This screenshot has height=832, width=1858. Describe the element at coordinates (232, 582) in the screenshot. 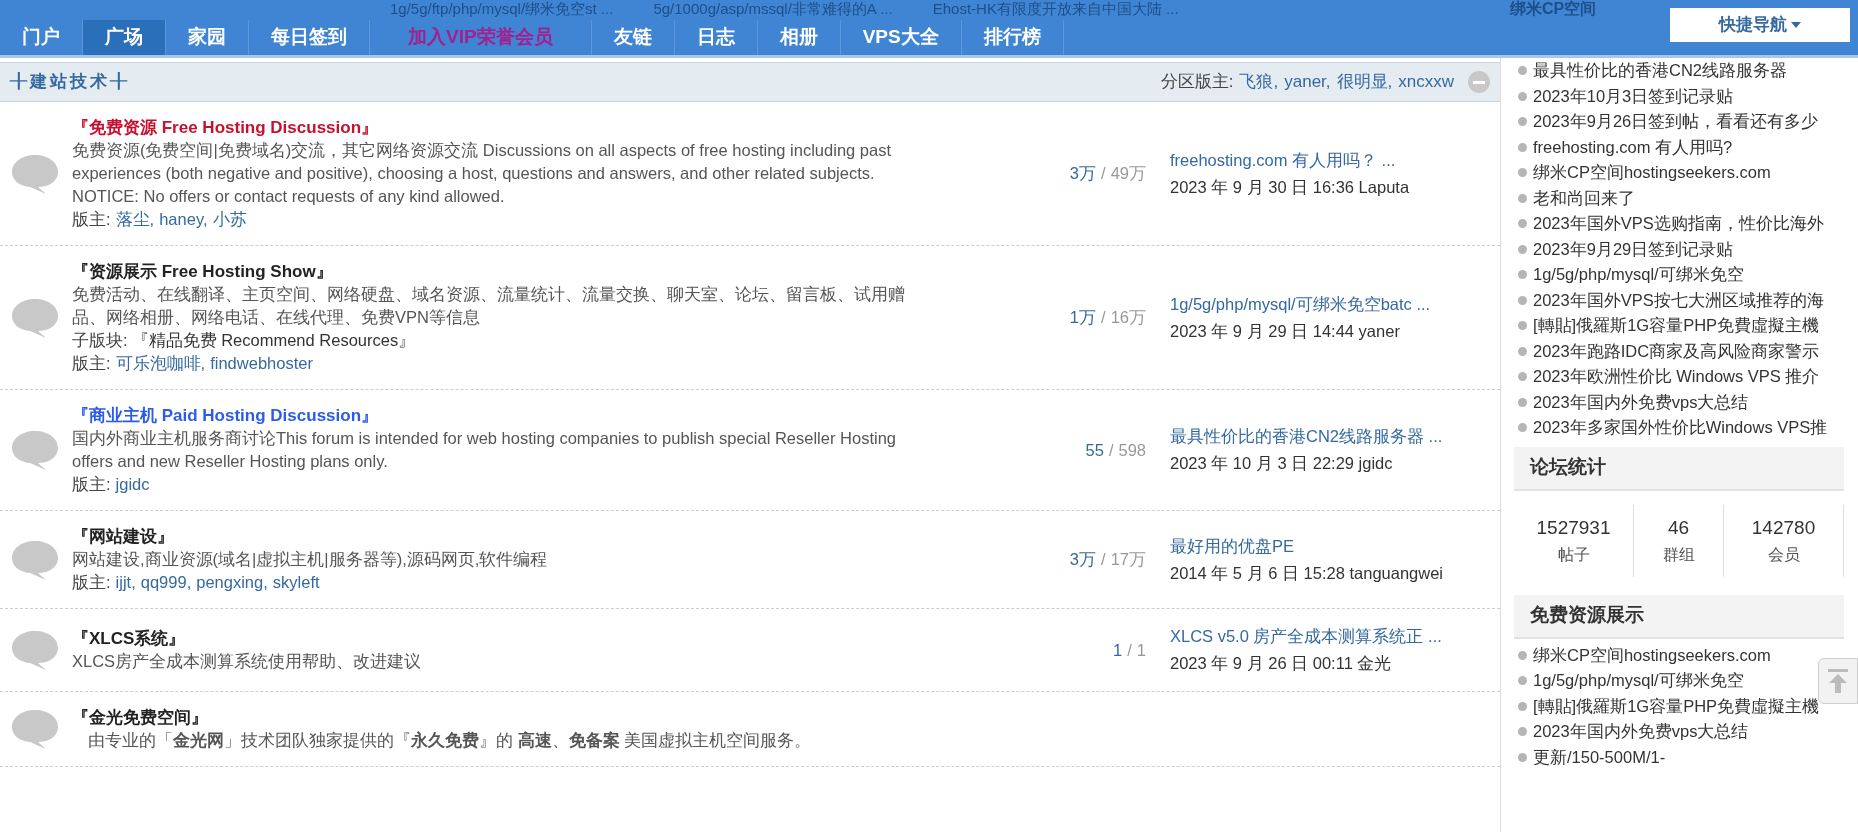

I see `moderator-link: pengxing,` at that location.